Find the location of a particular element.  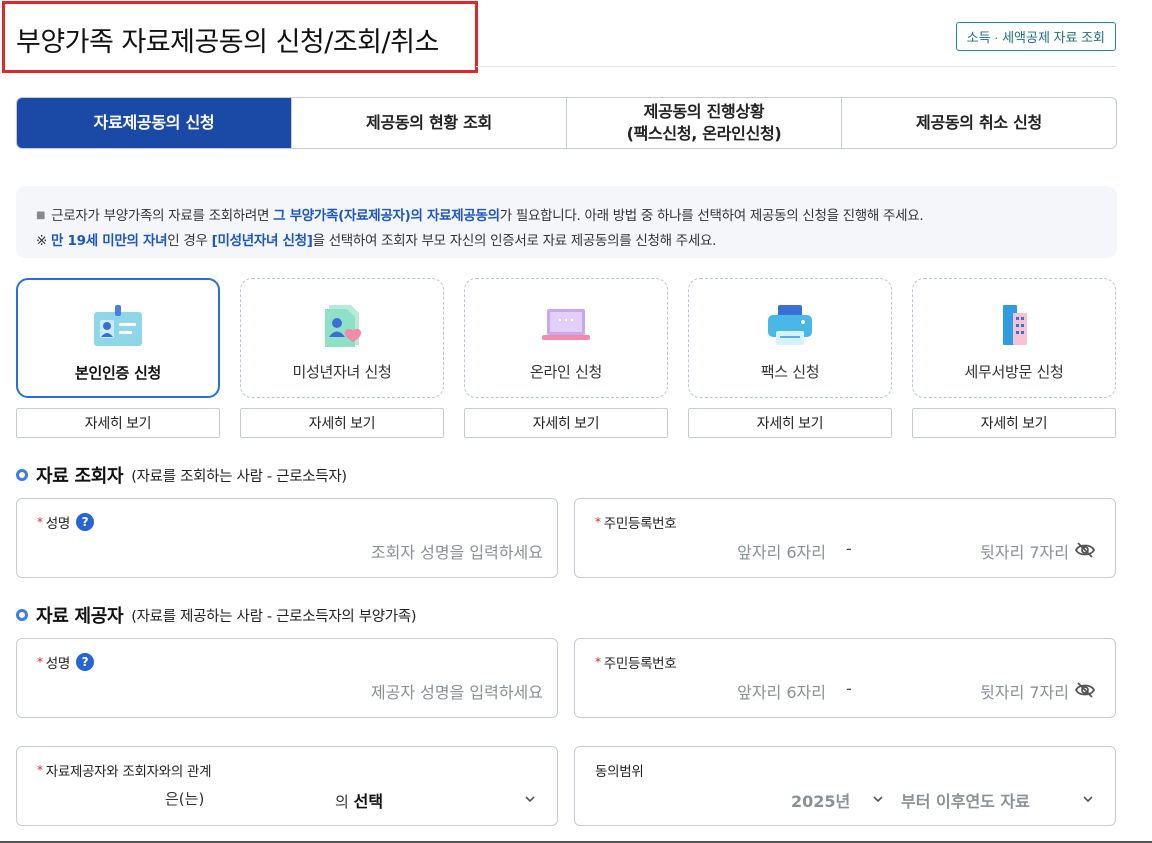

provider-rrn-field: * 주민등록번호 앞자리 6자리 - 뒷자리 7자리 is located at coordinates (845, 678).